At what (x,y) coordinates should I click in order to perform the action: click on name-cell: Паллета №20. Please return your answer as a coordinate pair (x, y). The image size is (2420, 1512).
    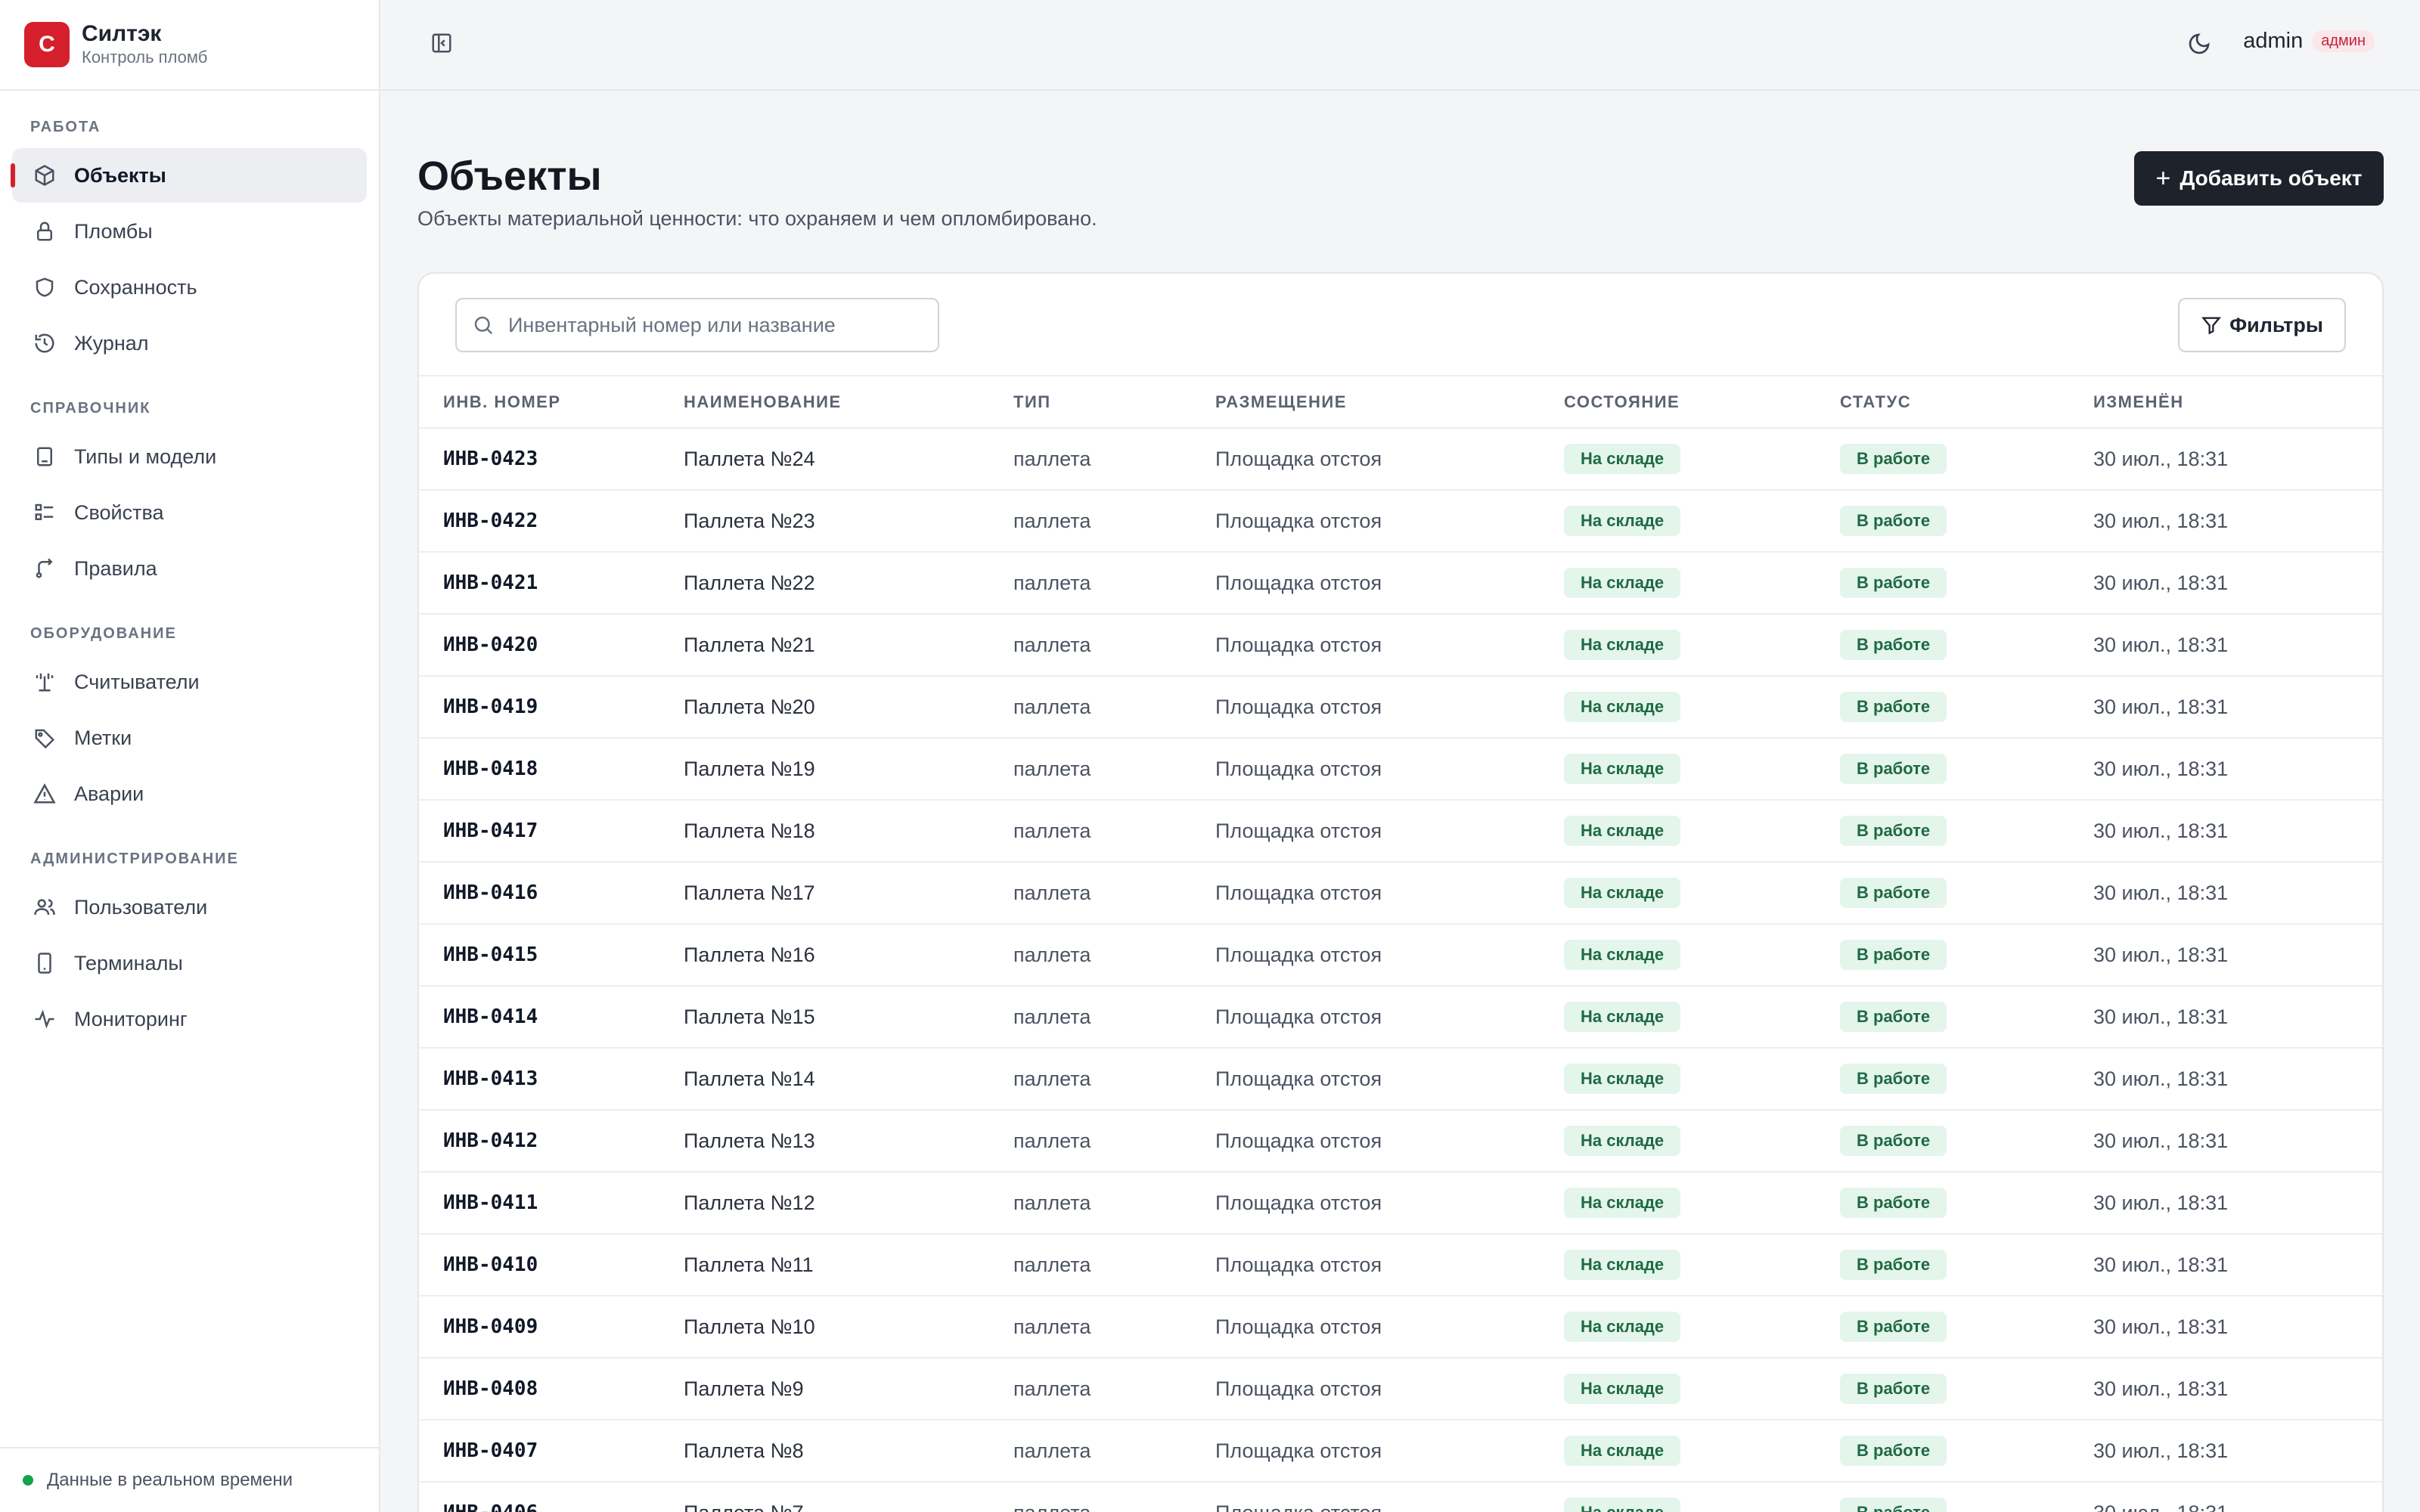
    Looking at the image, I should click on (849, 708).